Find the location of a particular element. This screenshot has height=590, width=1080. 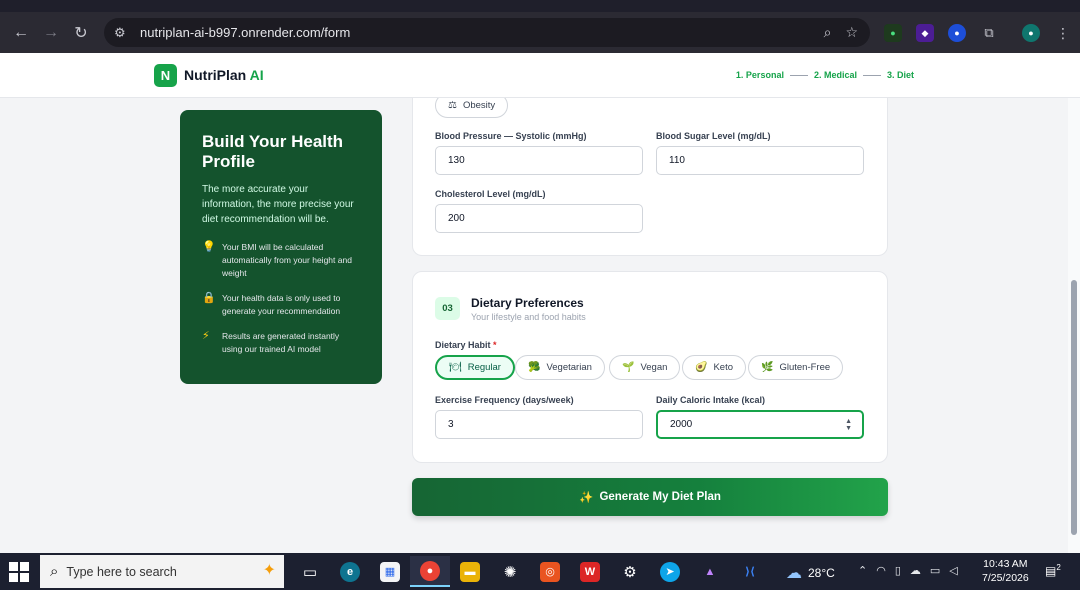

weather-widget: ☁ 28°C is located at coordinates (810, 573).